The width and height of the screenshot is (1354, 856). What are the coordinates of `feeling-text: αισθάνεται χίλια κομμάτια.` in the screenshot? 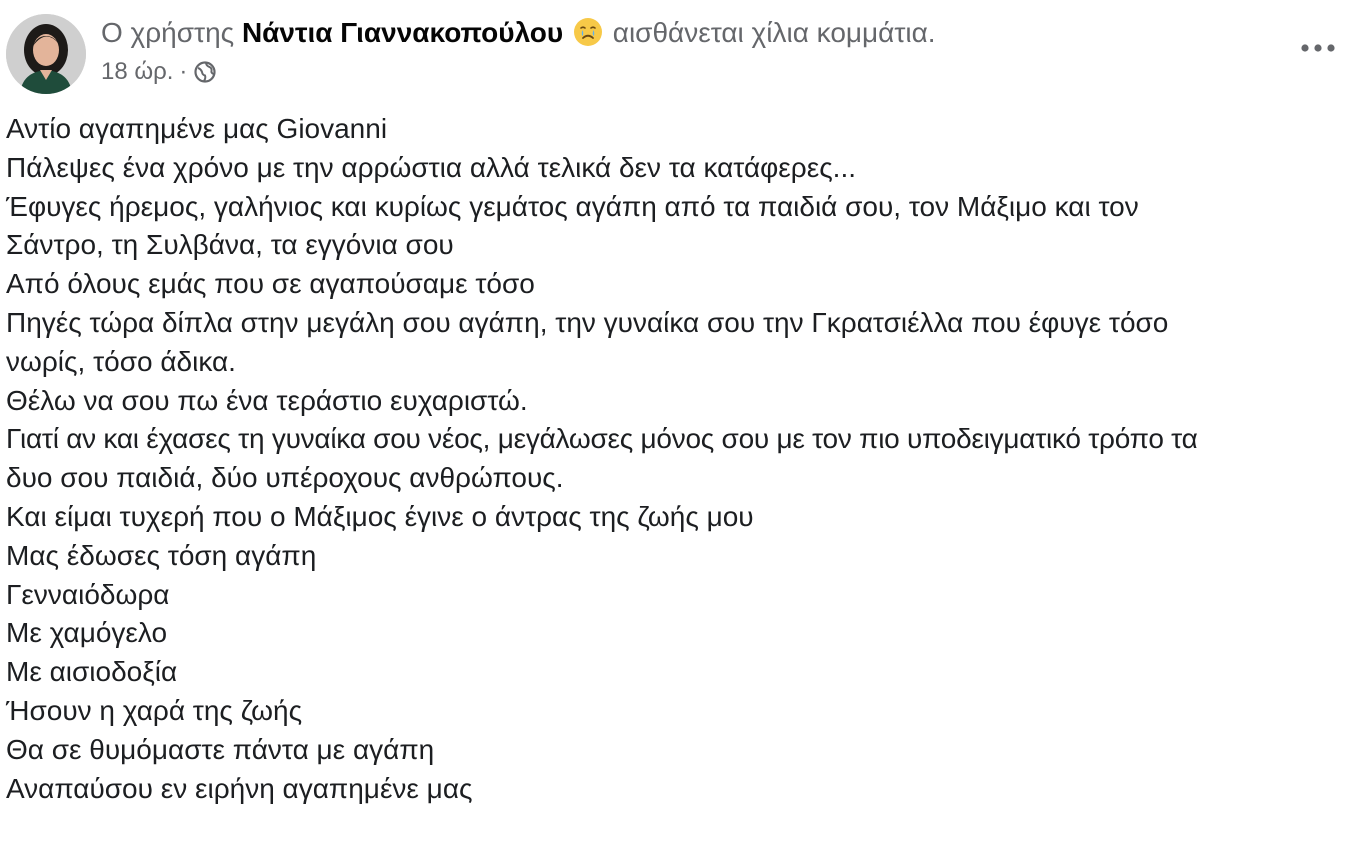 It's located at (774, 32).